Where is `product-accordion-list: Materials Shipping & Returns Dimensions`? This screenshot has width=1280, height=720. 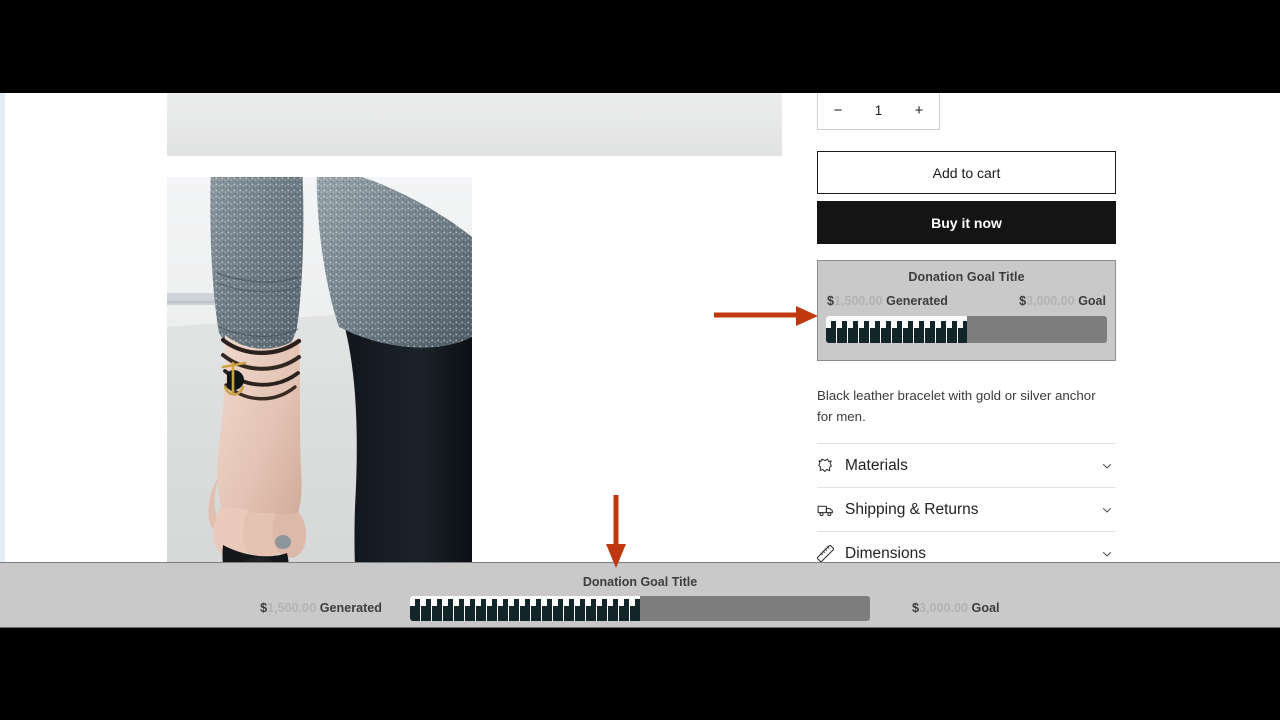 product-accordion-list: Materials Shipping & Returns Dimensions is located at coordinates (966, 509).